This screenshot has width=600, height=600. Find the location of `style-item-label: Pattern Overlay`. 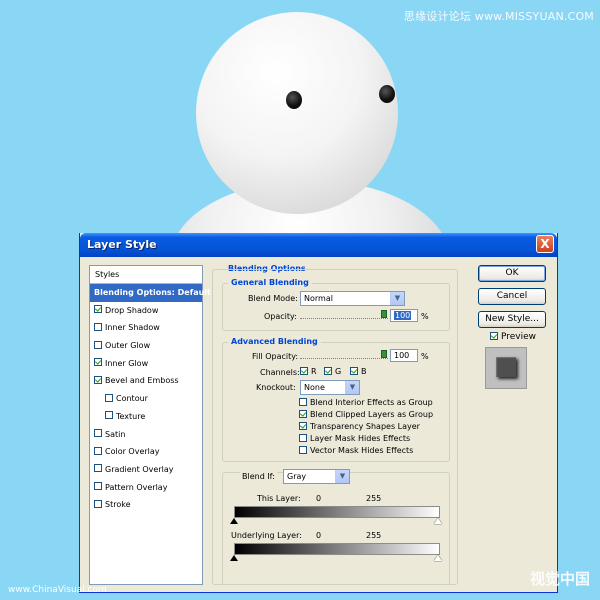

style-item-label: Pattern Overlay is located at coordinates (136, 487).